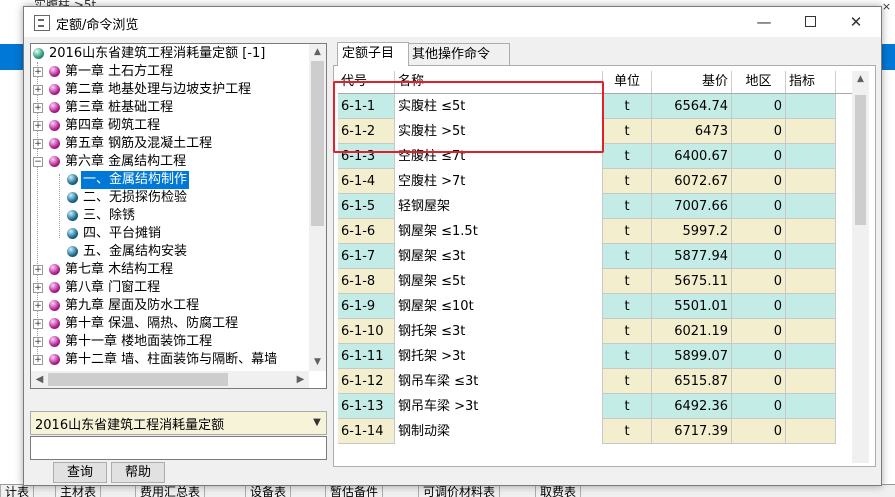 The width and height of the screenshot is (895, 497). I want to click on table-row: 6-1-5 轻钢屋架 t 7007.66 0, so click(587, 206).